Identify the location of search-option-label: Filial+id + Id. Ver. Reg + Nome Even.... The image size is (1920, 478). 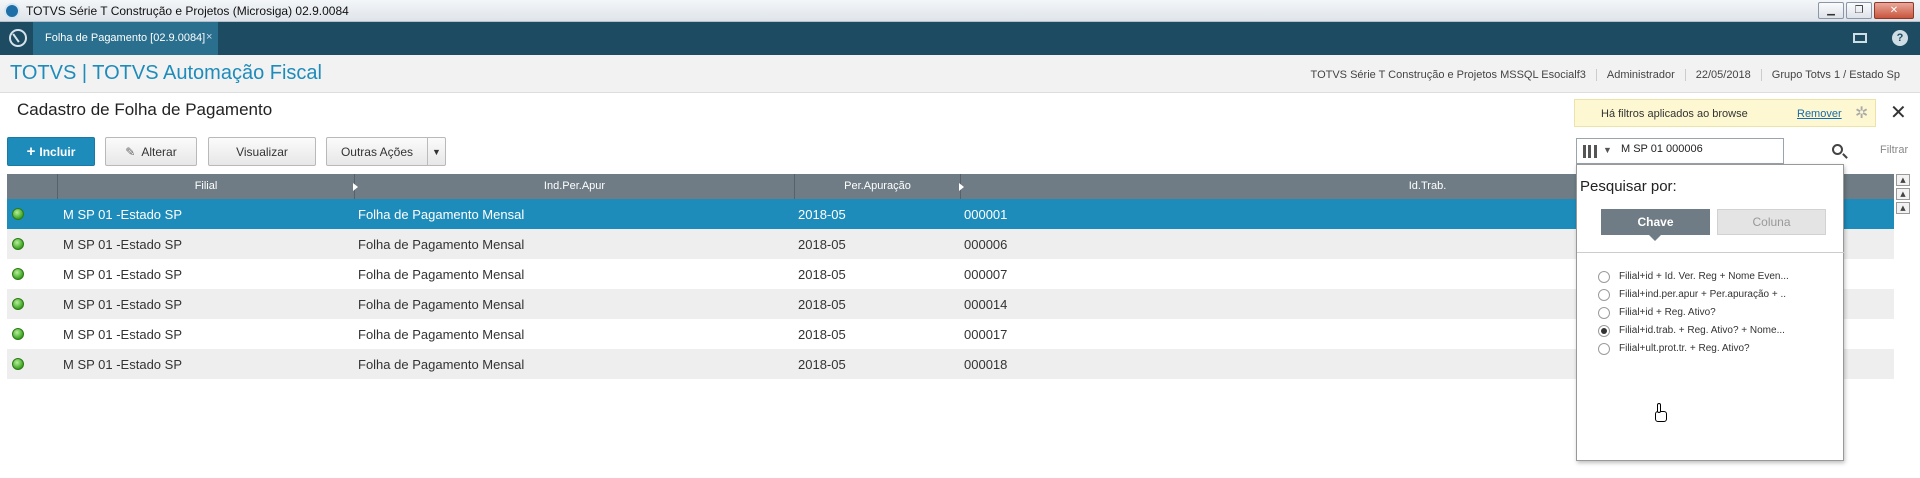
(1704, 276).